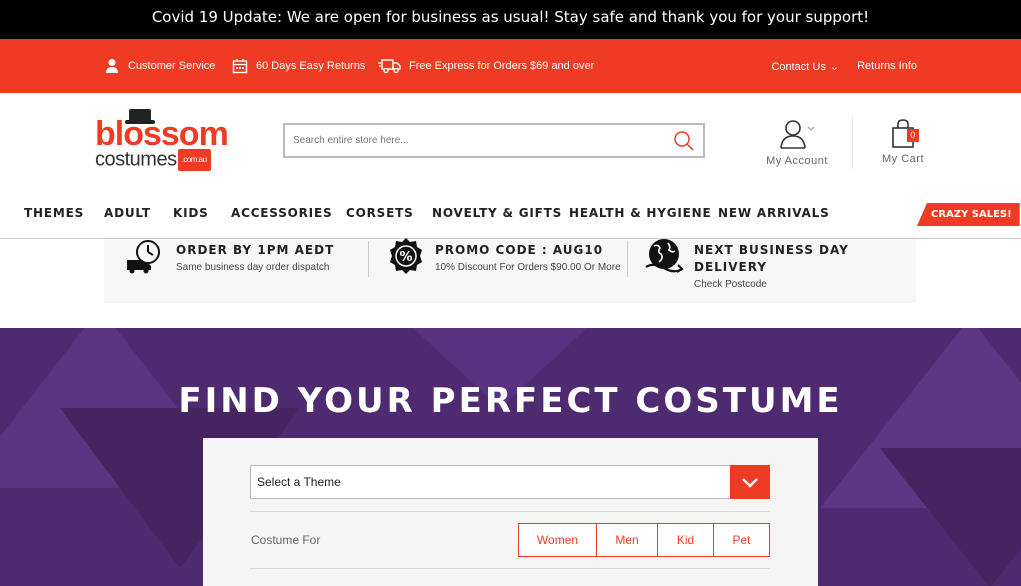 The height and width of the screenshot is (586, 1021). Describe the element at coordinates (950, 517) in the screenshot. I see `decor-triangle` at that location.